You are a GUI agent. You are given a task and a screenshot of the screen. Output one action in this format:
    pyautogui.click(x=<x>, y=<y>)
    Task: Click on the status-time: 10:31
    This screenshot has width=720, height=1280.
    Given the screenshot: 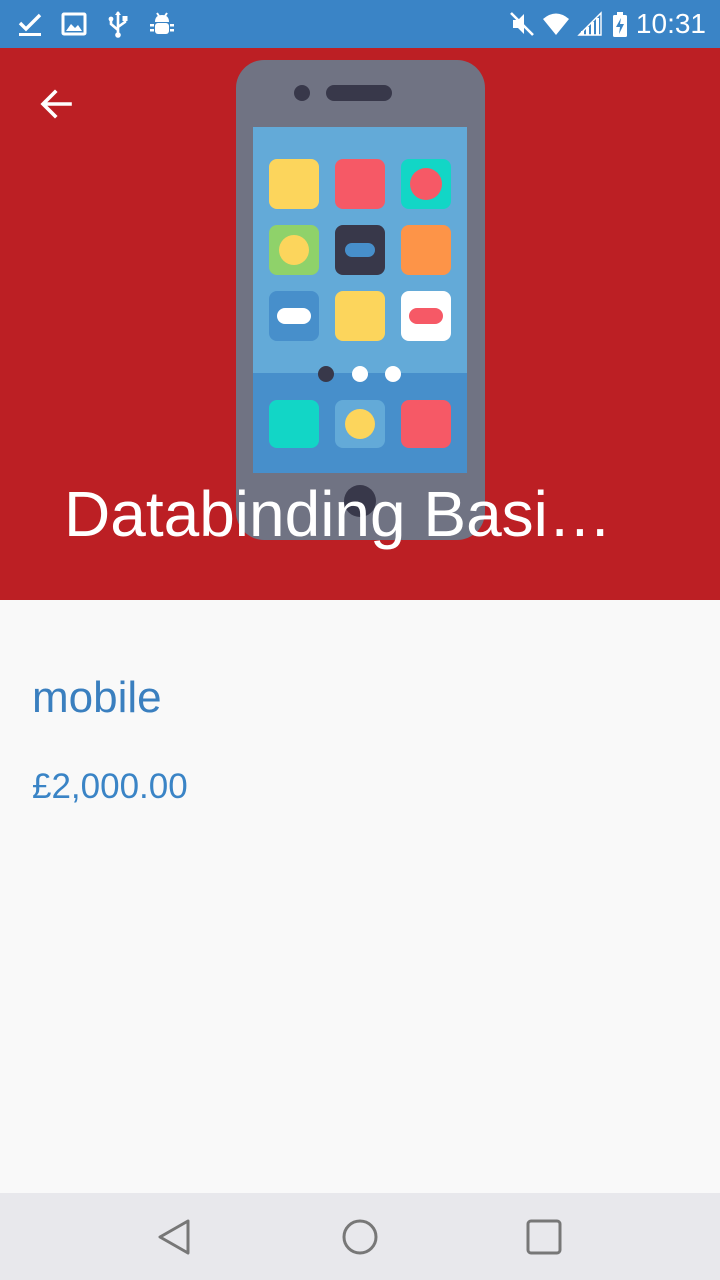 What is the action you would take?
    pyautogui.click(x=670, y=23)
    